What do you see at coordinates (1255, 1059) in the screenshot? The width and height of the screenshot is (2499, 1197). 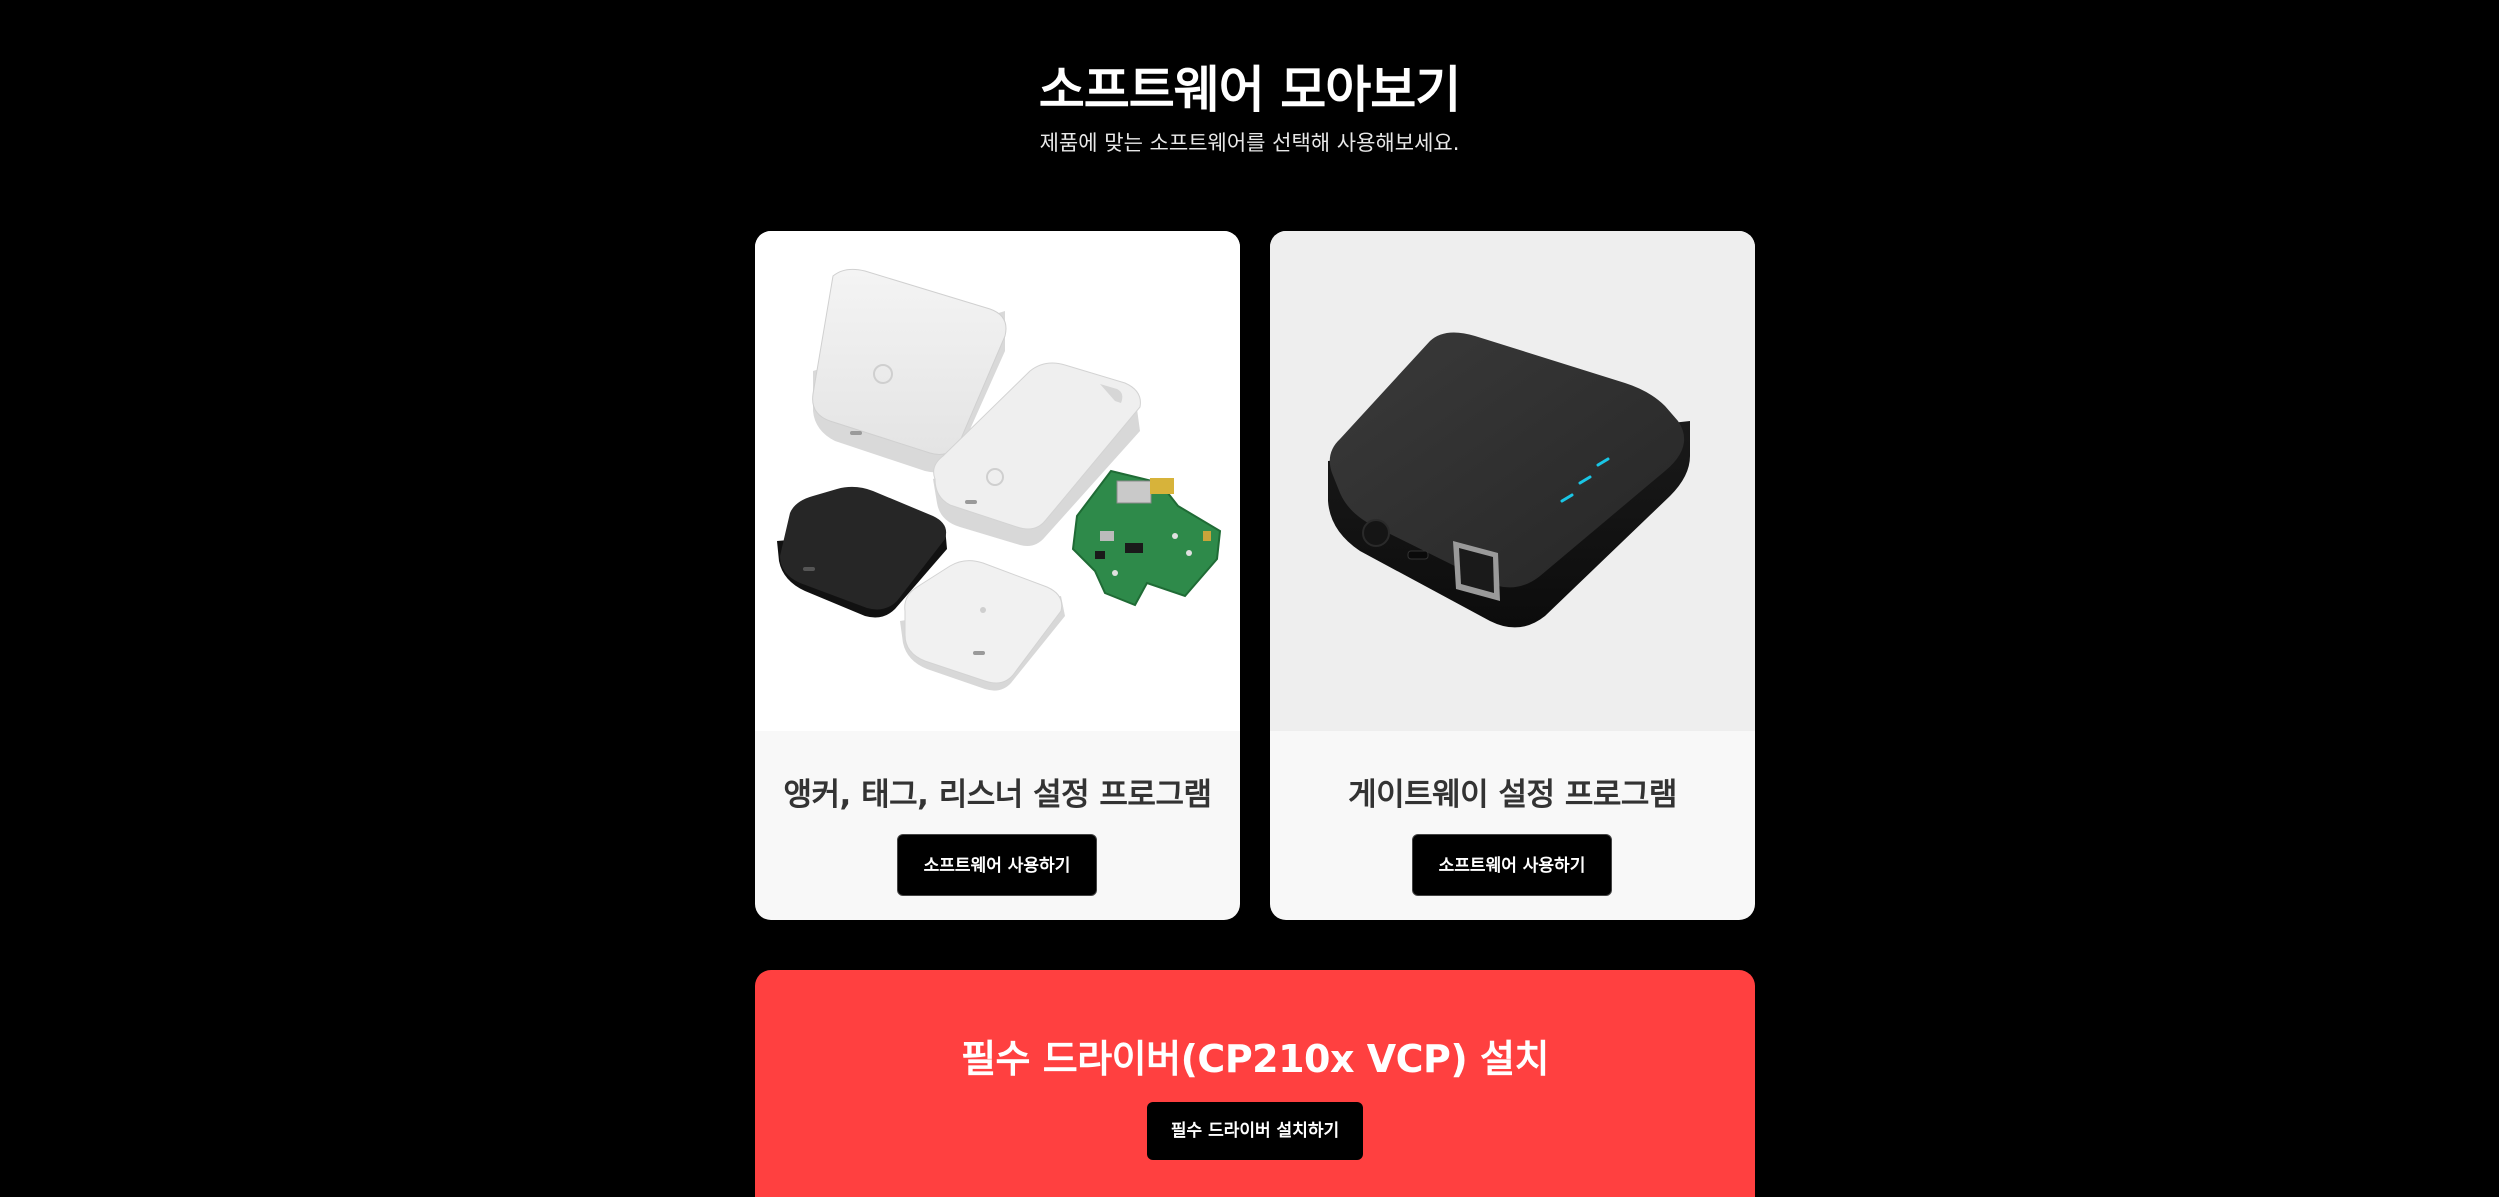 I see `driver-title: 필수 드라이버(CP210x VCP) 설치` at bounding box center [1255, 1059].